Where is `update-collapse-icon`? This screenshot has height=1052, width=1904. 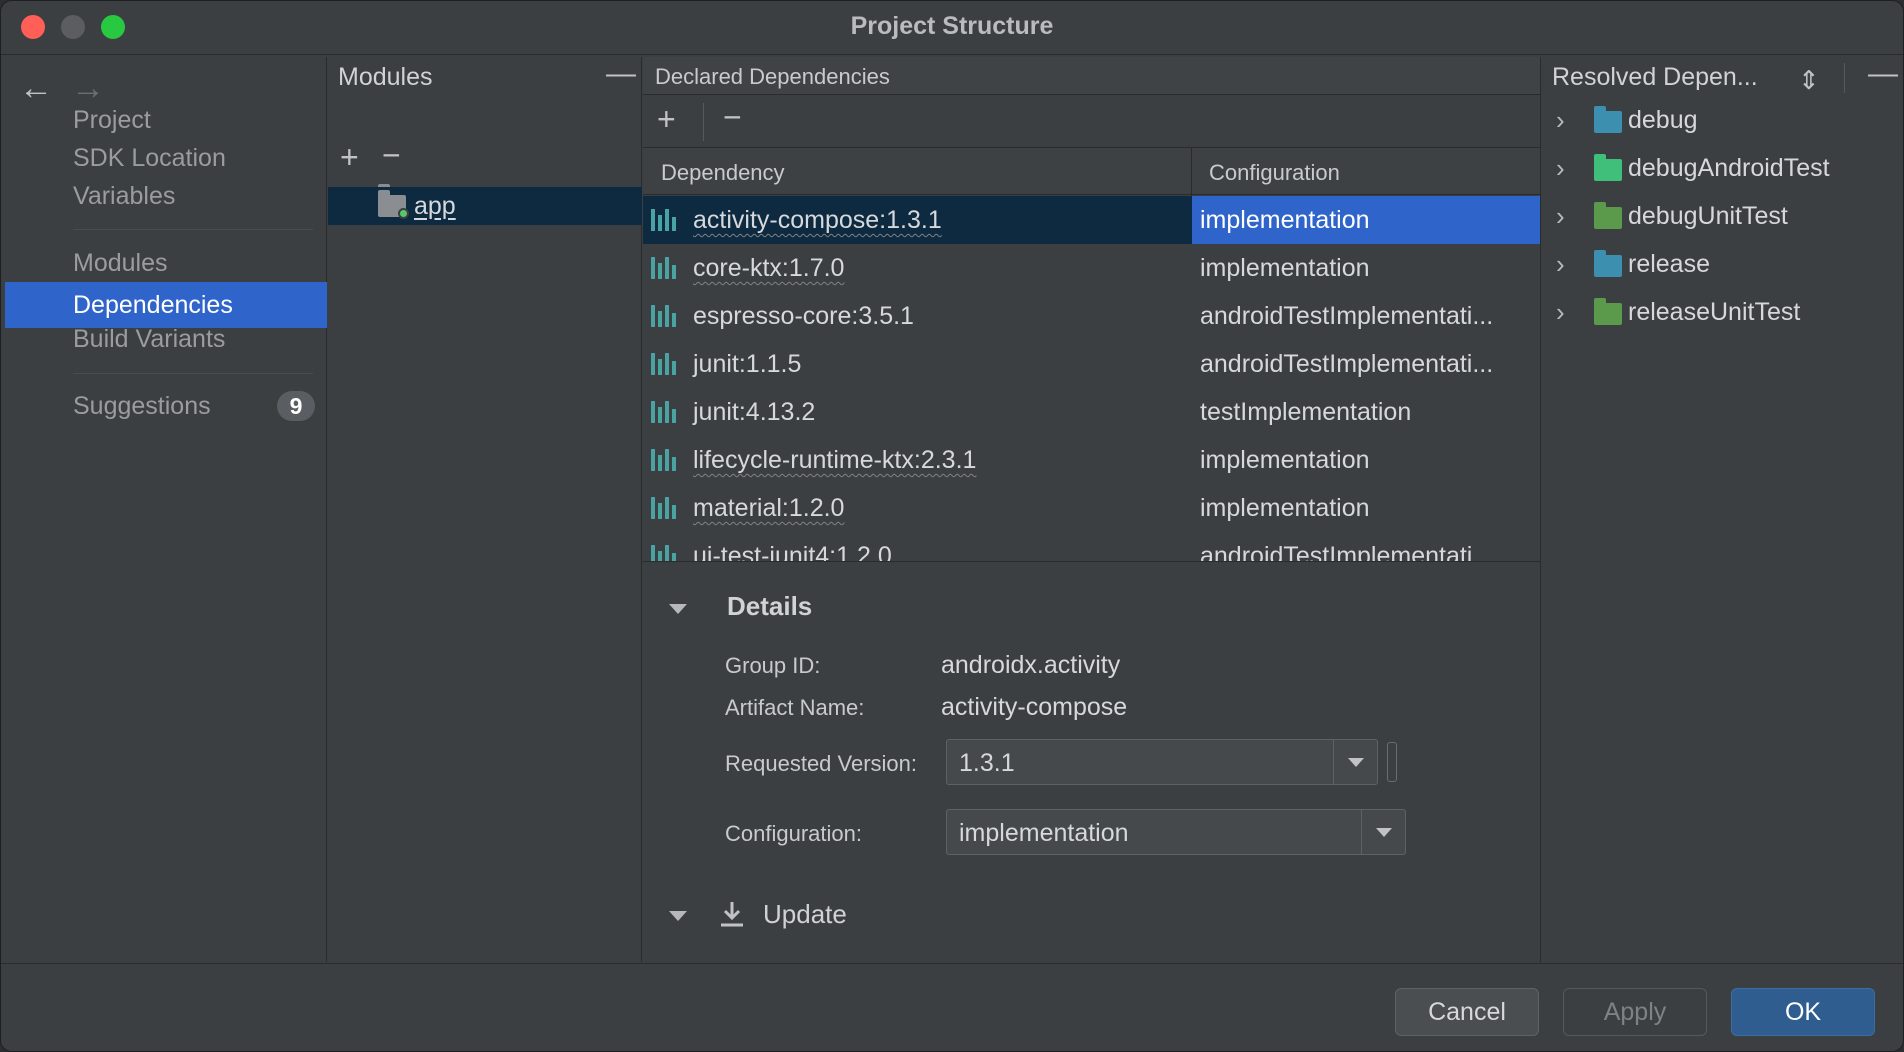 update-collapse-icon is located at coordinates (678, 916).